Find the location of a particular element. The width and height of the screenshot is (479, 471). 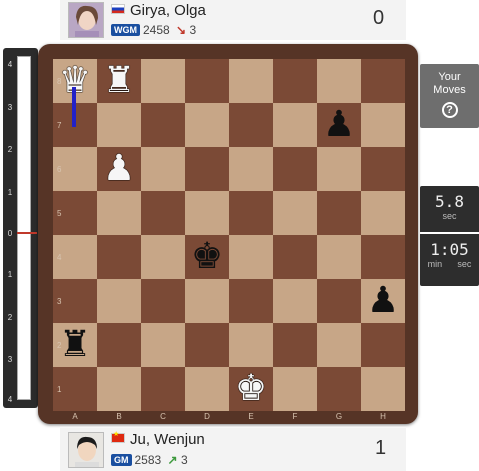

square-c3 is located at coordinates (163, 301).